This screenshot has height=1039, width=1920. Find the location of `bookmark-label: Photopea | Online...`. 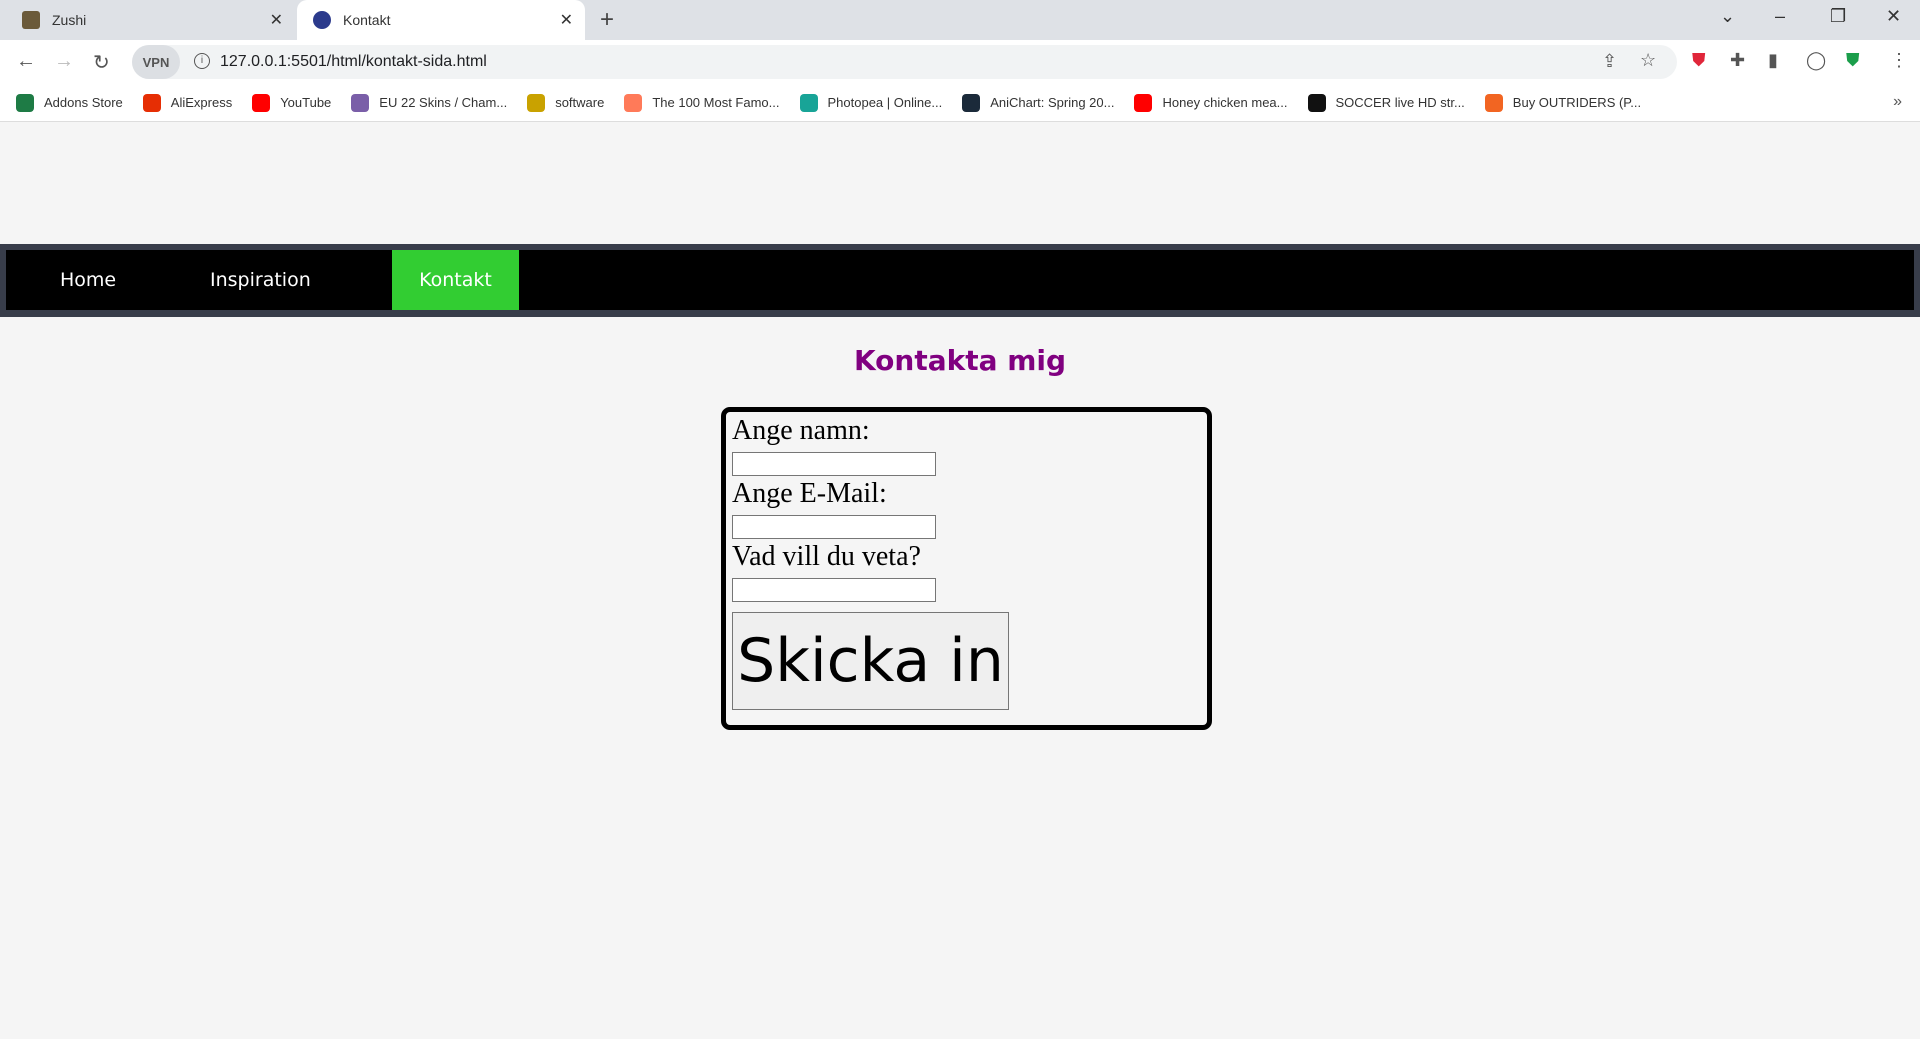

bookmark-label: Photopea | Online... is located at coordinates (885, 102).